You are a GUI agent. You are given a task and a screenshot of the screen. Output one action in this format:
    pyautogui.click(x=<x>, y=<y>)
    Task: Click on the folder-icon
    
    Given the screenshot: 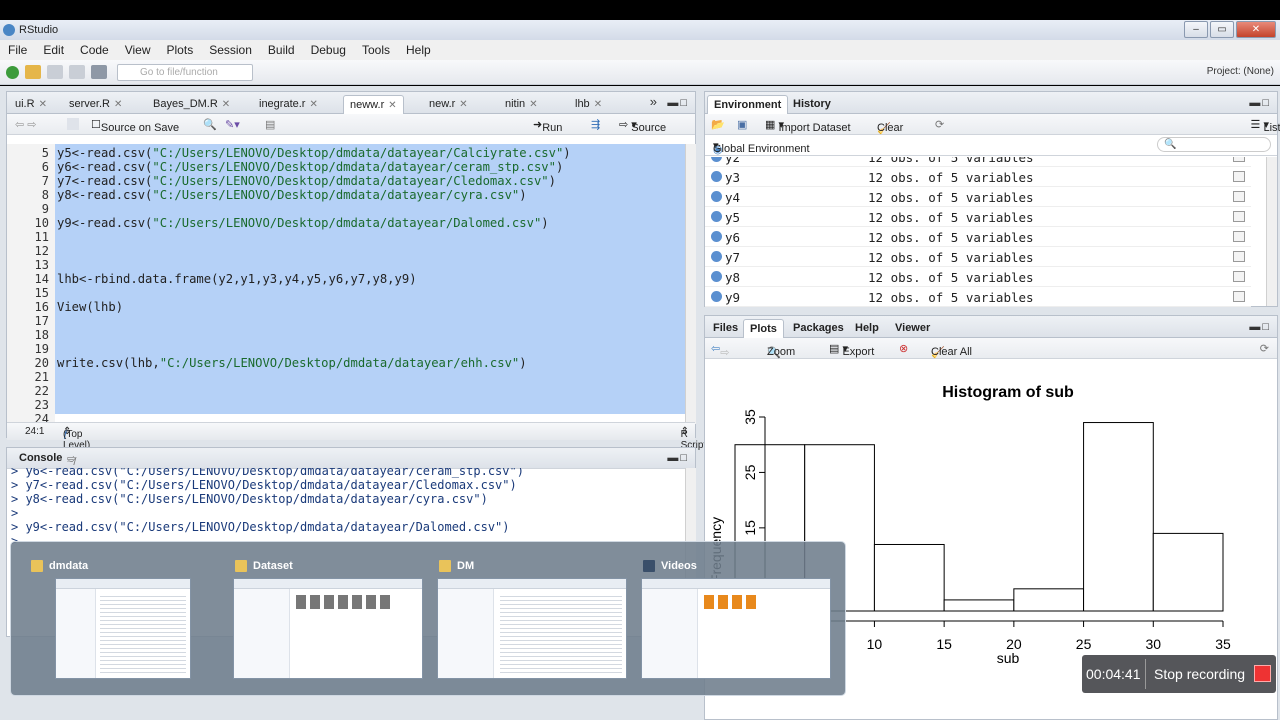 What is the action you would take?
    pyautogui.click(x=445, y=566)
    